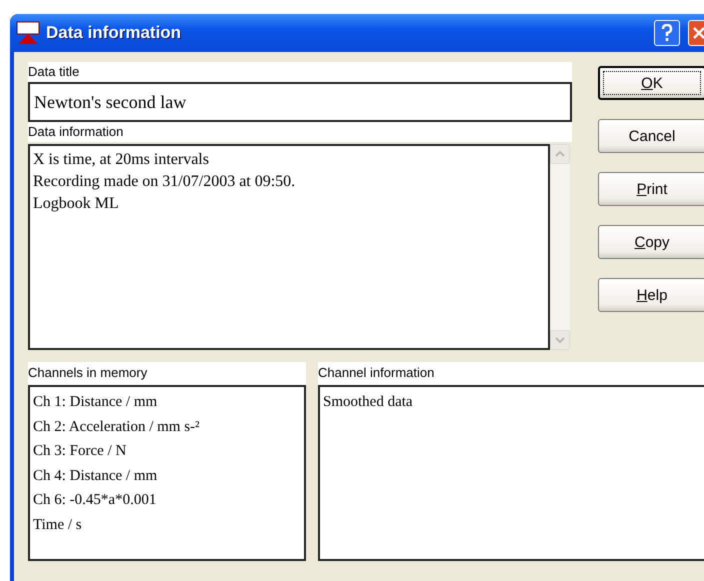  I want to click on close-button, so click(696, 33).